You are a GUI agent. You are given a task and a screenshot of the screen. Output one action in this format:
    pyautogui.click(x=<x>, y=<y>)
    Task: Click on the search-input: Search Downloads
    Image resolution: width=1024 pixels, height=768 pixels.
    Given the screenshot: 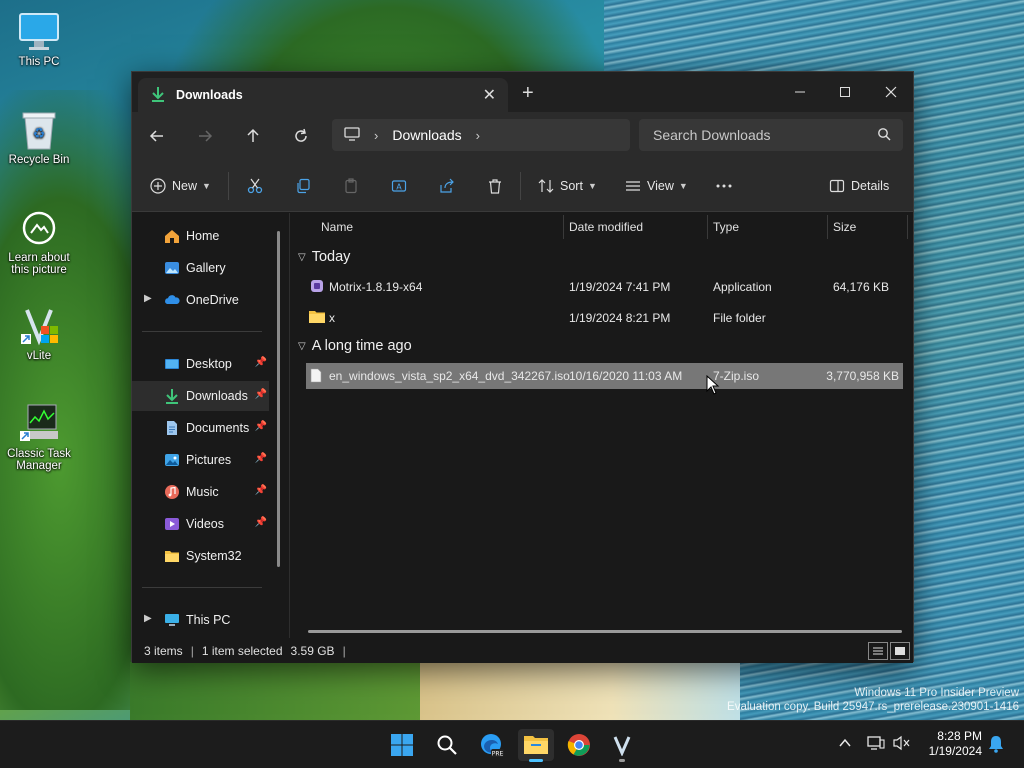 What is the action you would take?
    pyautogui.click(x=771, y=135)
    